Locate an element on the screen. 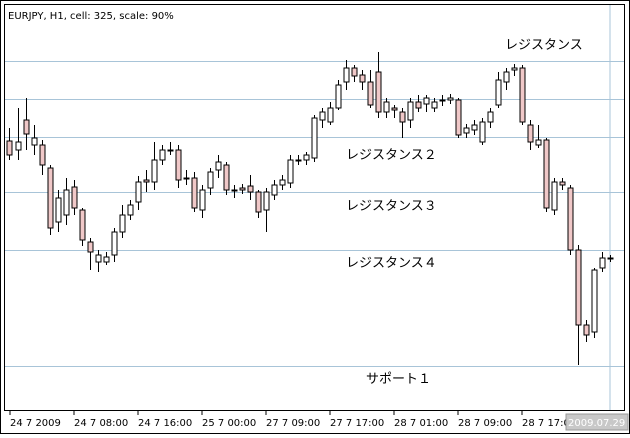 This screenshot has height=438, width=630. level-label-resistance-4: レジスタンス４ is located at coordinates (391, 263).